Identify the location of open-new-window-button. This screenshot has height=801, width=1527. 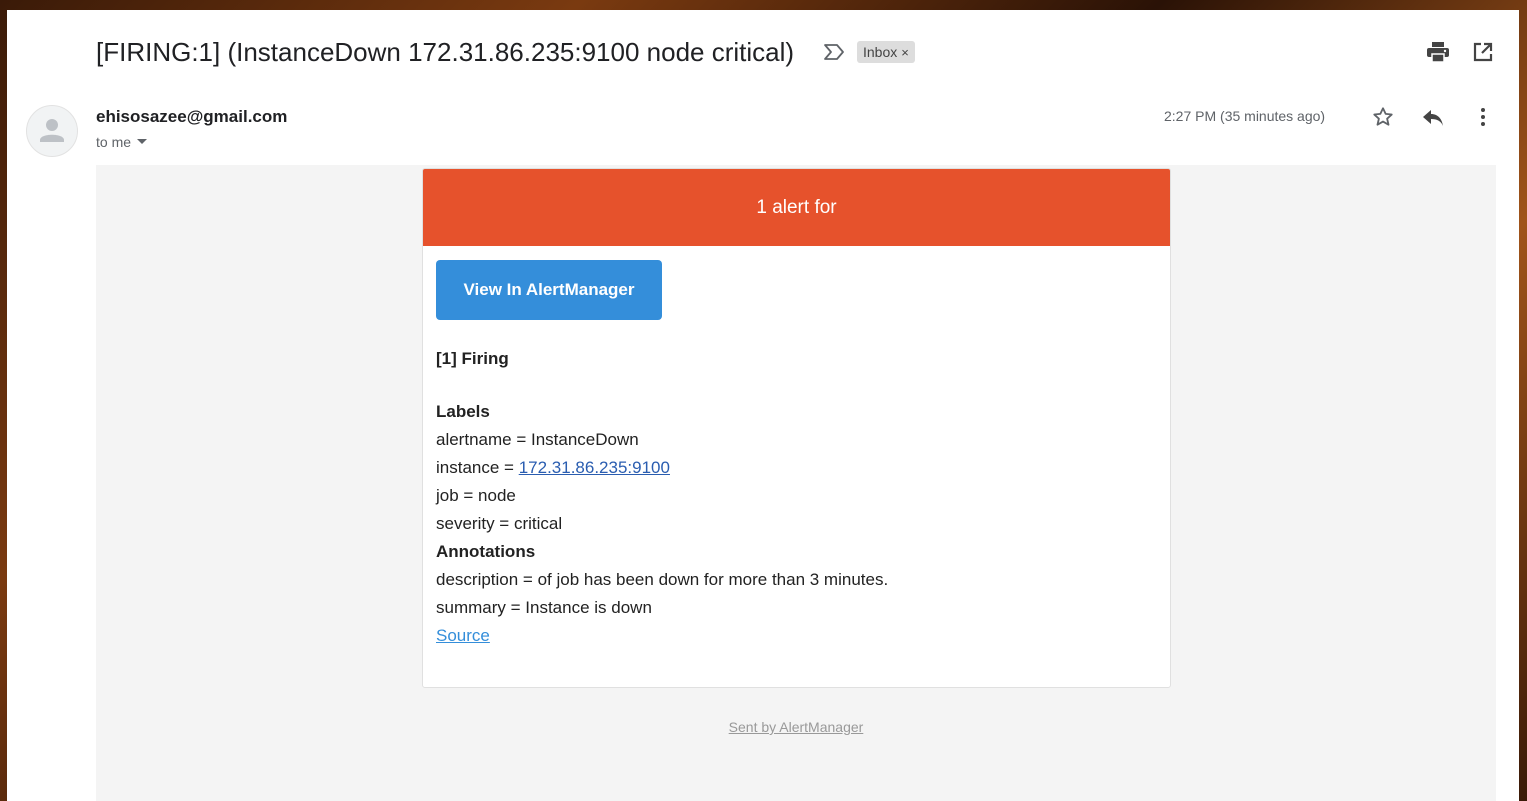
(1483, 52).